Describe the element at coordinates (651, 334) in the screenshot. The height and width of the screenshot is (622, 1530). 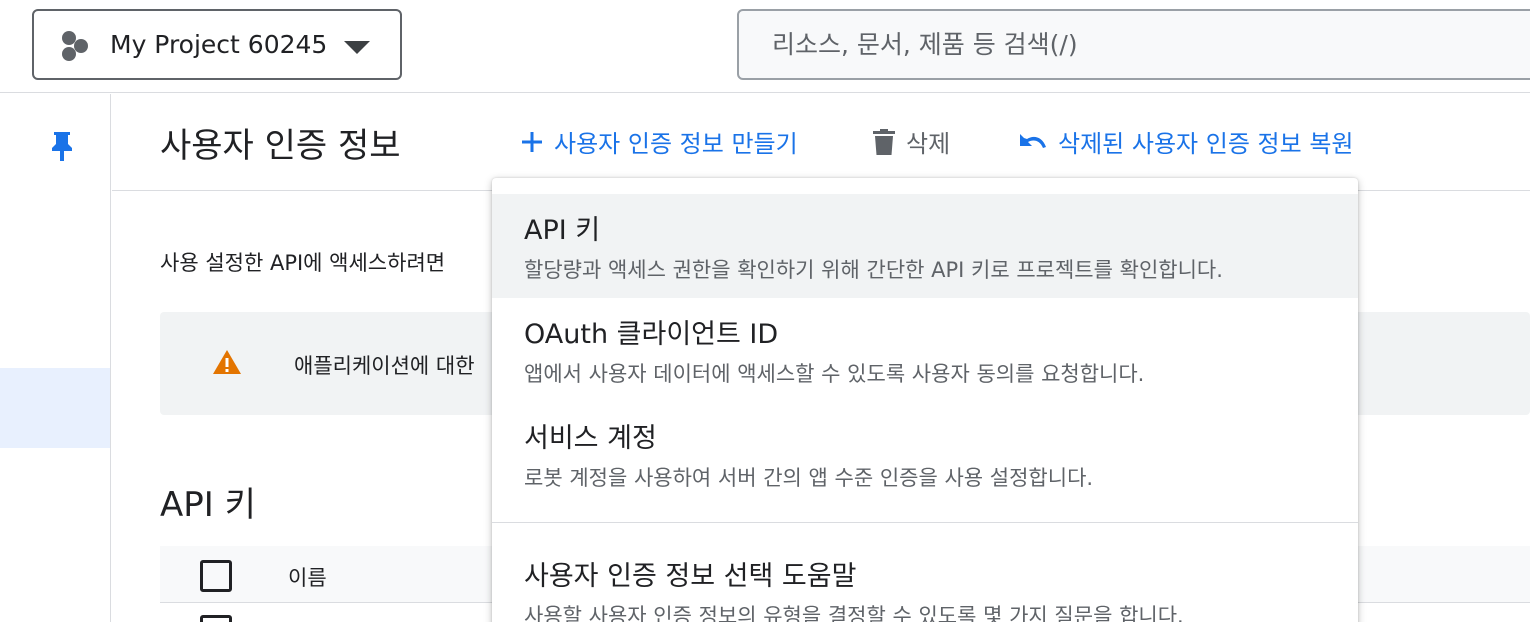
I see `menu-item-title: OAuth 클라이언트 ID` at that location.